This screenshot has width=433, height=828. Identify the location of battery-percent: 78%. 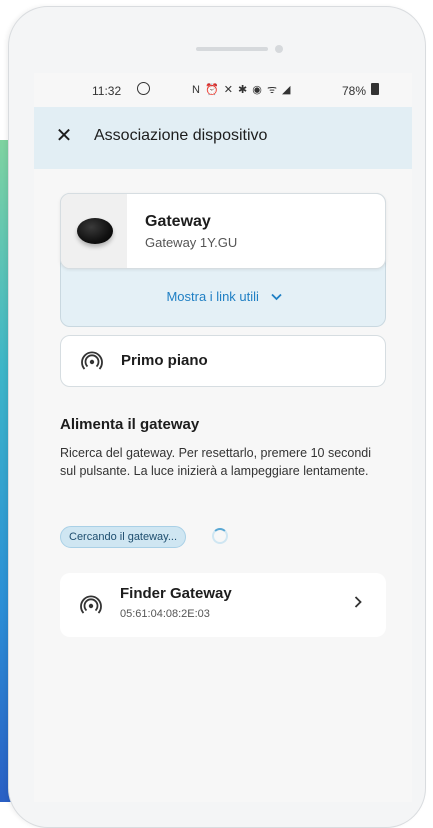
(354, 91).